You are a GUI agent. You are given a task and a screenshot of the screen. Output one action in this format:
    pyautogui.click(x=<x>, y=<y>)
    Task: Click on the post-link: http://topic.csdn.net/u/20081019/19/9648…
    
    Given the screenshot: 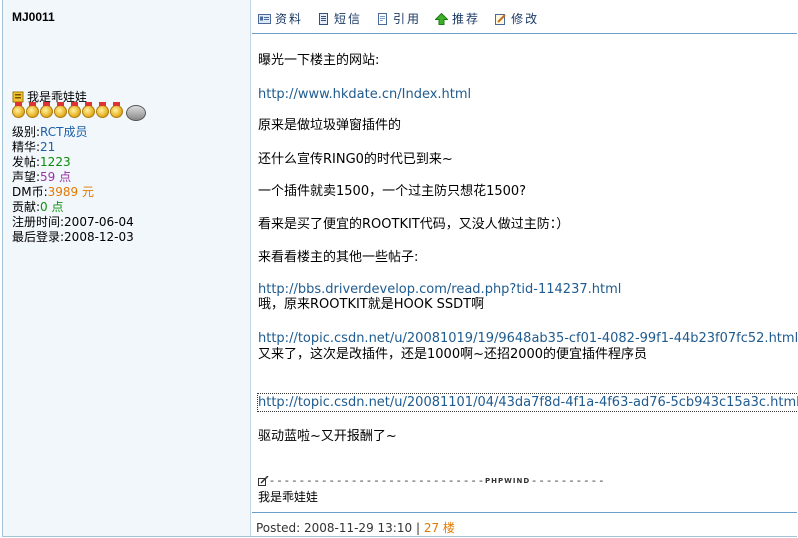 What is the action you would take?
    pyautogui.click(x=528, y=338)
    